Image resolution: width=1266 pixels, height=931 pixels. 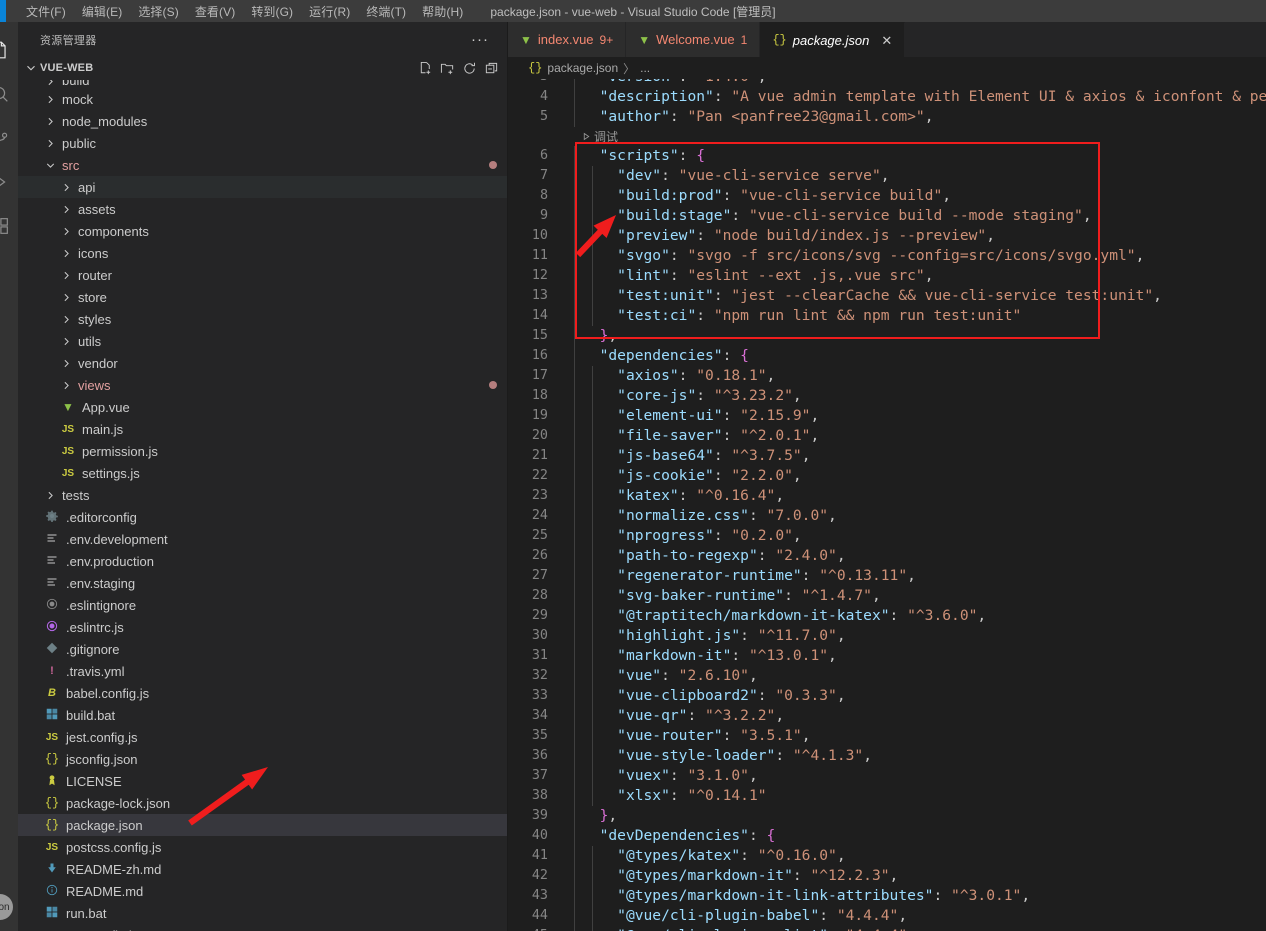 What do you see at coordinates (262, 68) in the screenshot?
I see `folder-section-header: VUE-WEB` at bounding box center [262, 68].